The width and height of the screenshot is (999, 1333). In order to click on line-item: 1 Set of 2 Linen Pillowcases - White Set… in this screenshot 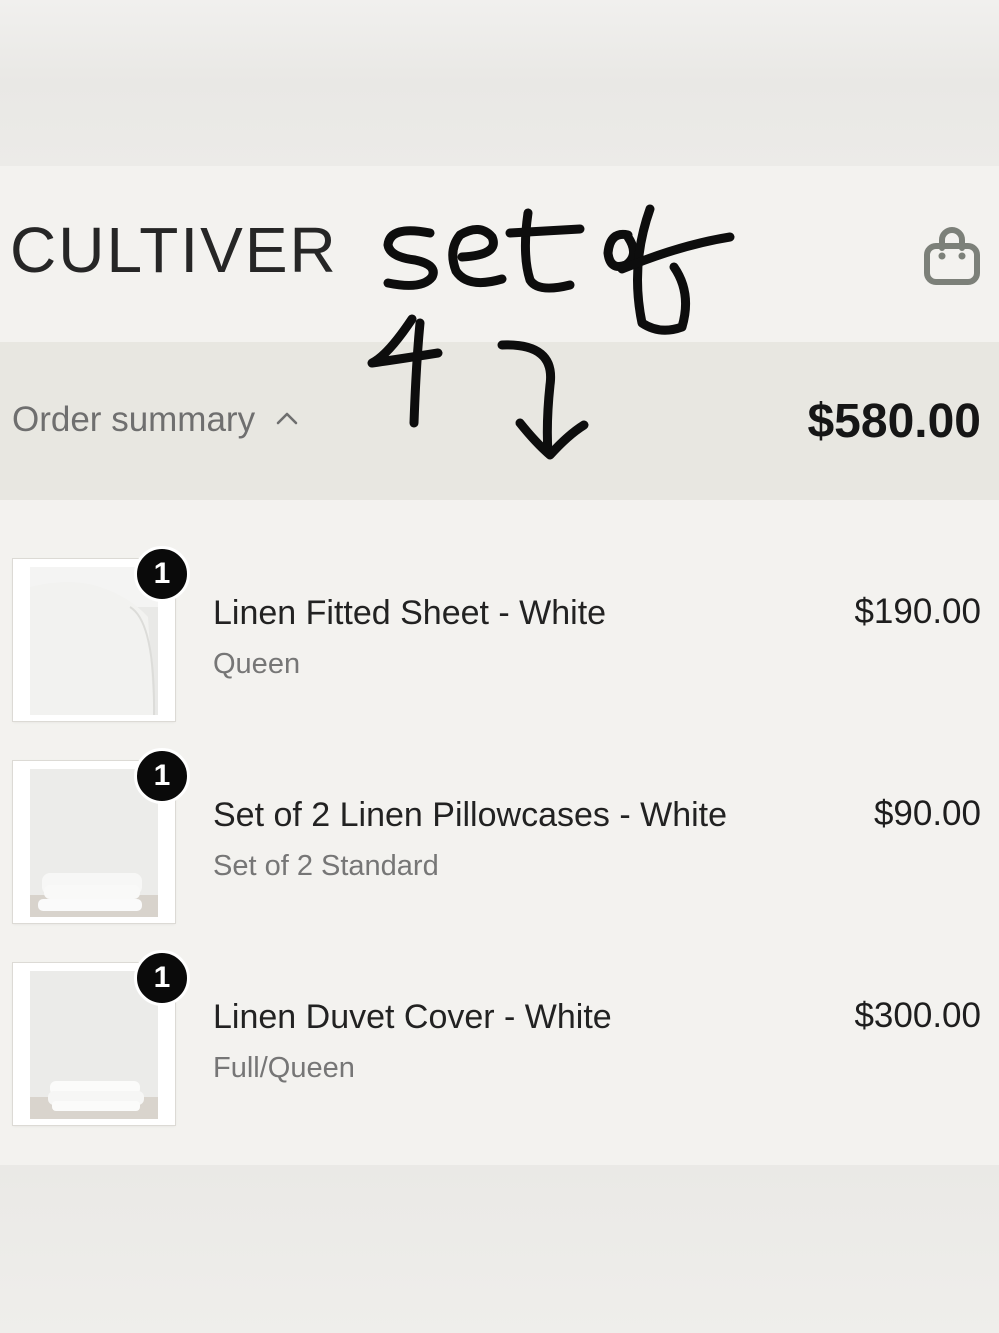, I will do `click(499, 835)`.